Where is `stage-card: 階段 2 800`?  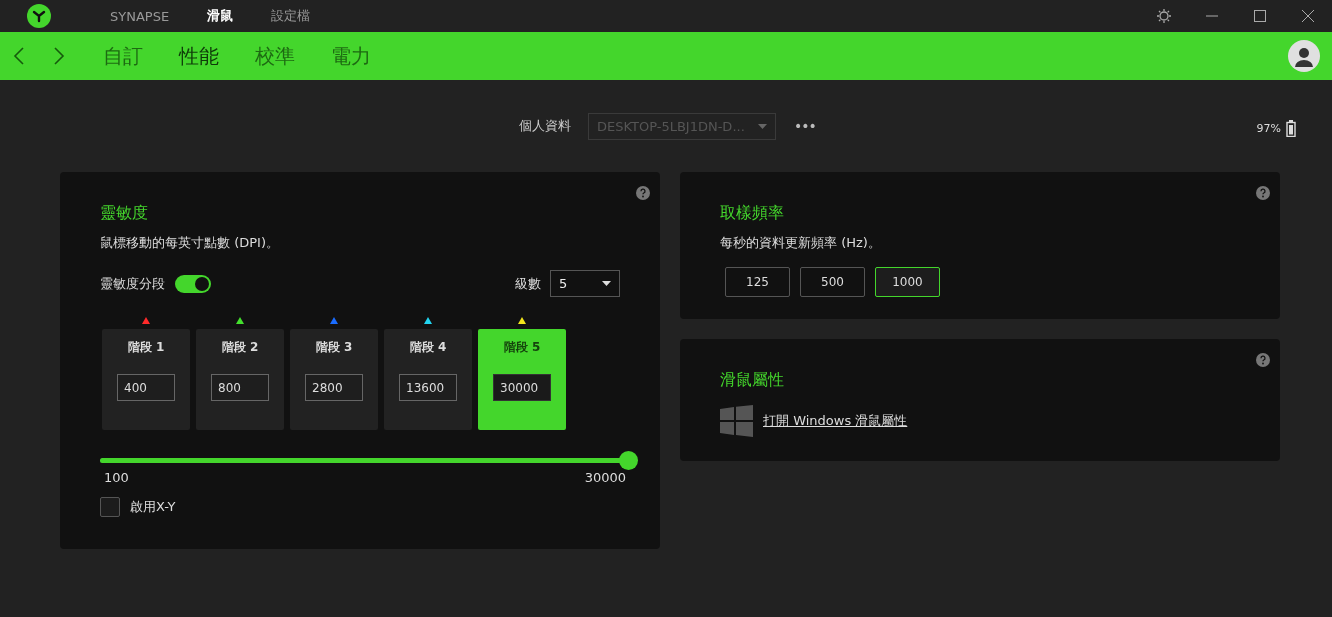 stage-card: 階段 2 800 is located at coordinates (240, 379).